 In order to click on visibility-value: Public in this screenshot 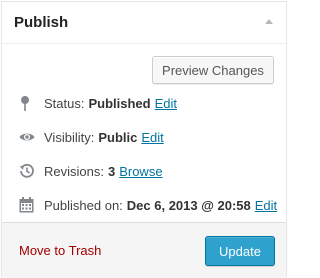, I will do `click(118, 137)`.